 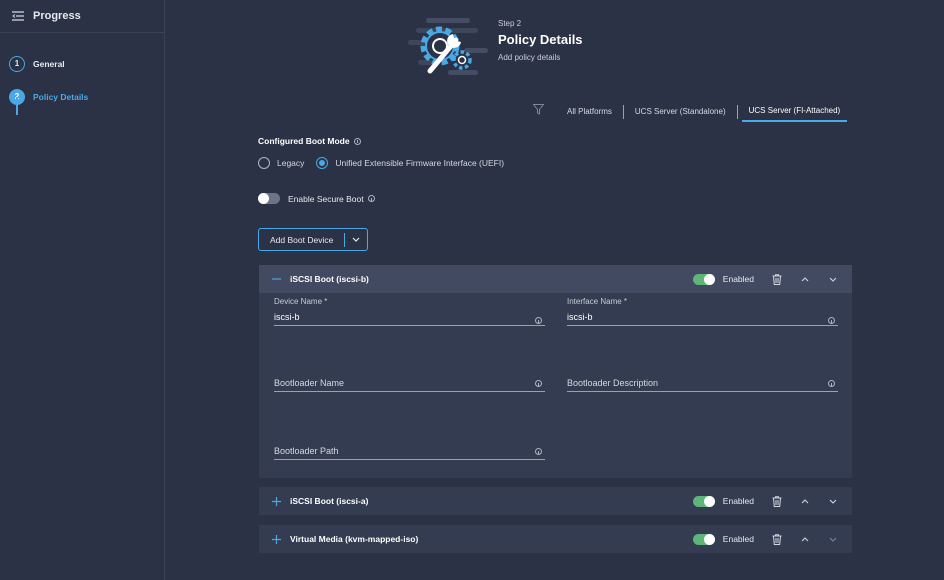 What do you see at coordinates (290, 163) in the screenshot?
I see `legacy-radio-label: Legacy` at bounding box center [290, 163].